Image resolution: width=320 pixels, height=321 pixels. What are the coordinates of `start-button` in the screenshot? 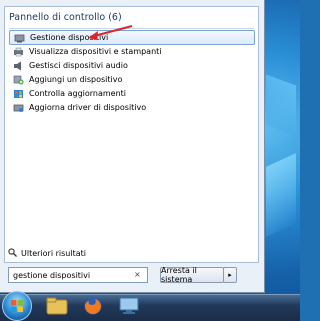 It's located at (19, 306).